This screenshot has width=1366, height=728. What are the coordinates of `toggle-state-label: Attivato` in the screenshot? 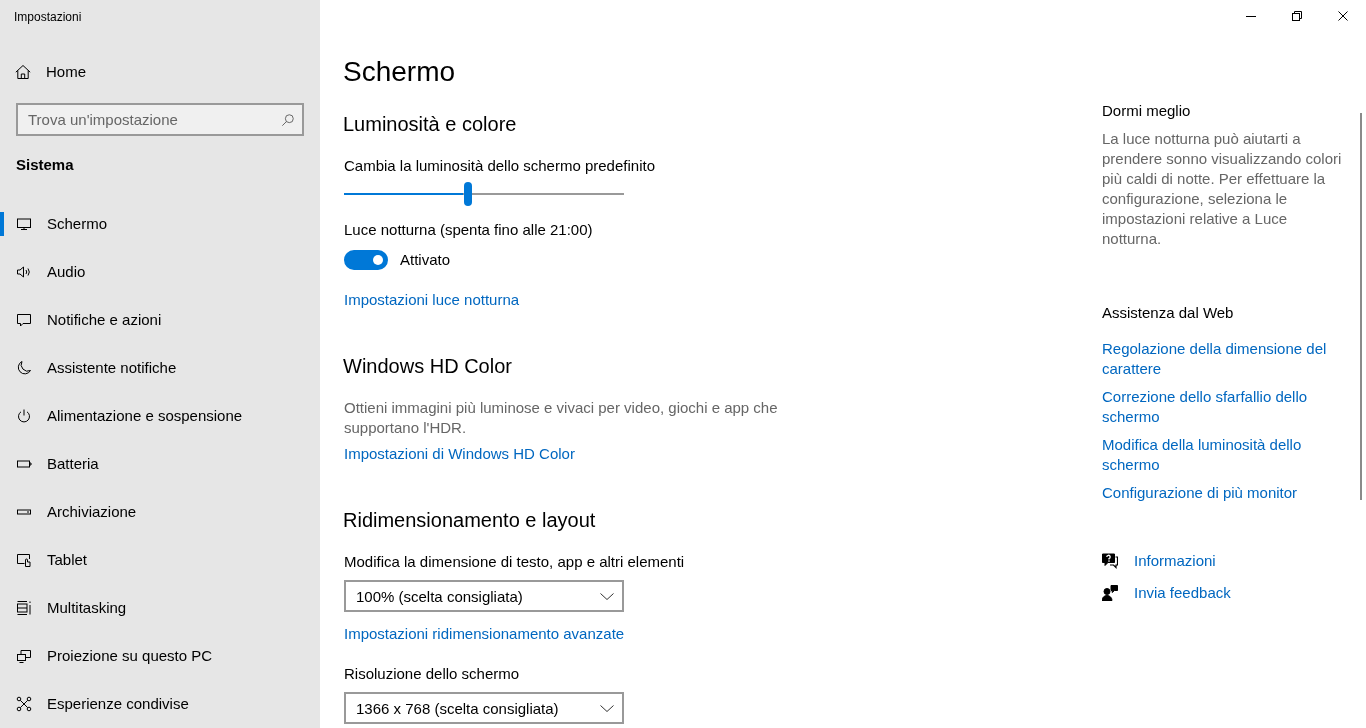 It's located at (425, 260).